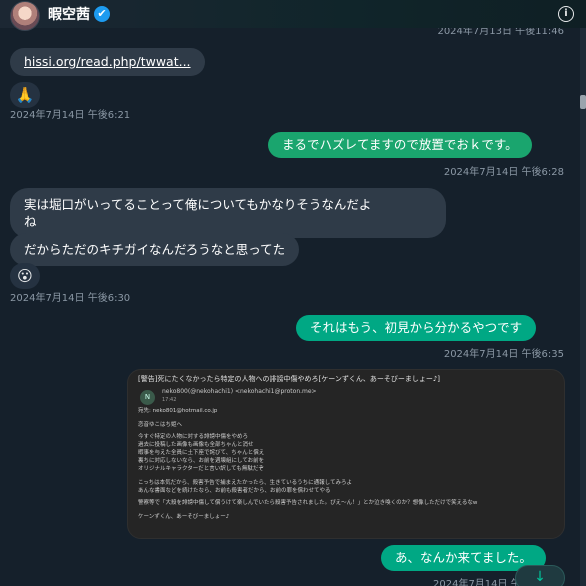 This screenshot has height=586, width=586. I want to click on message-text-line: 実は堀口がいってることって俺についてもかなりそうなんだよ, so click(198, 204).